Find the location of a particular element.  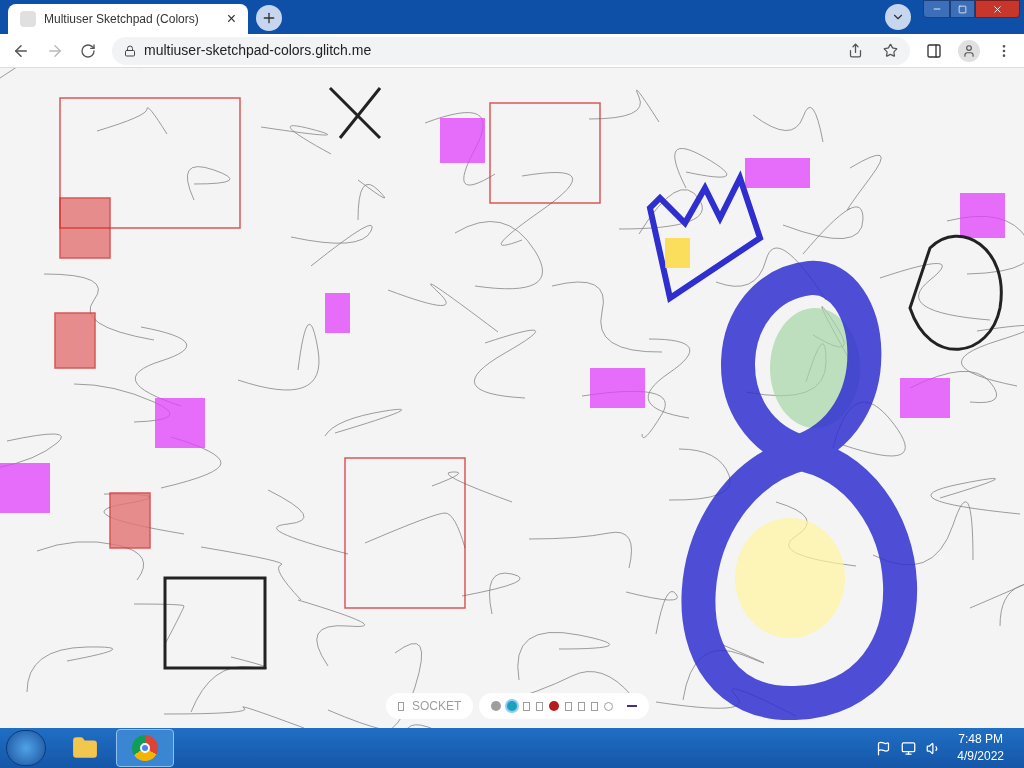

chrome-taskbar-button is located at coordinates (145, 748).